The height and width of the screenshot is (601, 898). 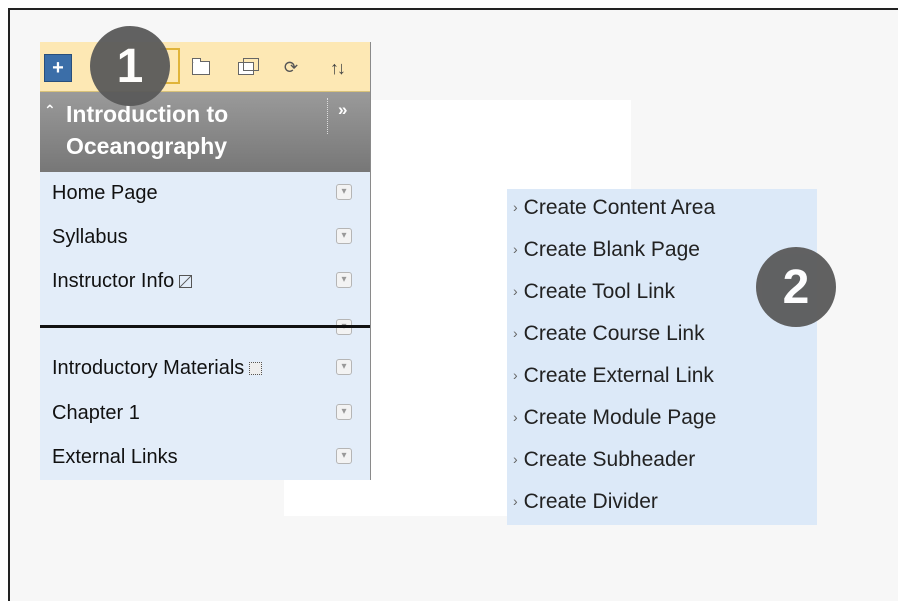 I want to click on menu-item-instructor-info: Instructor Info ▾, so click(x=205, y=282).